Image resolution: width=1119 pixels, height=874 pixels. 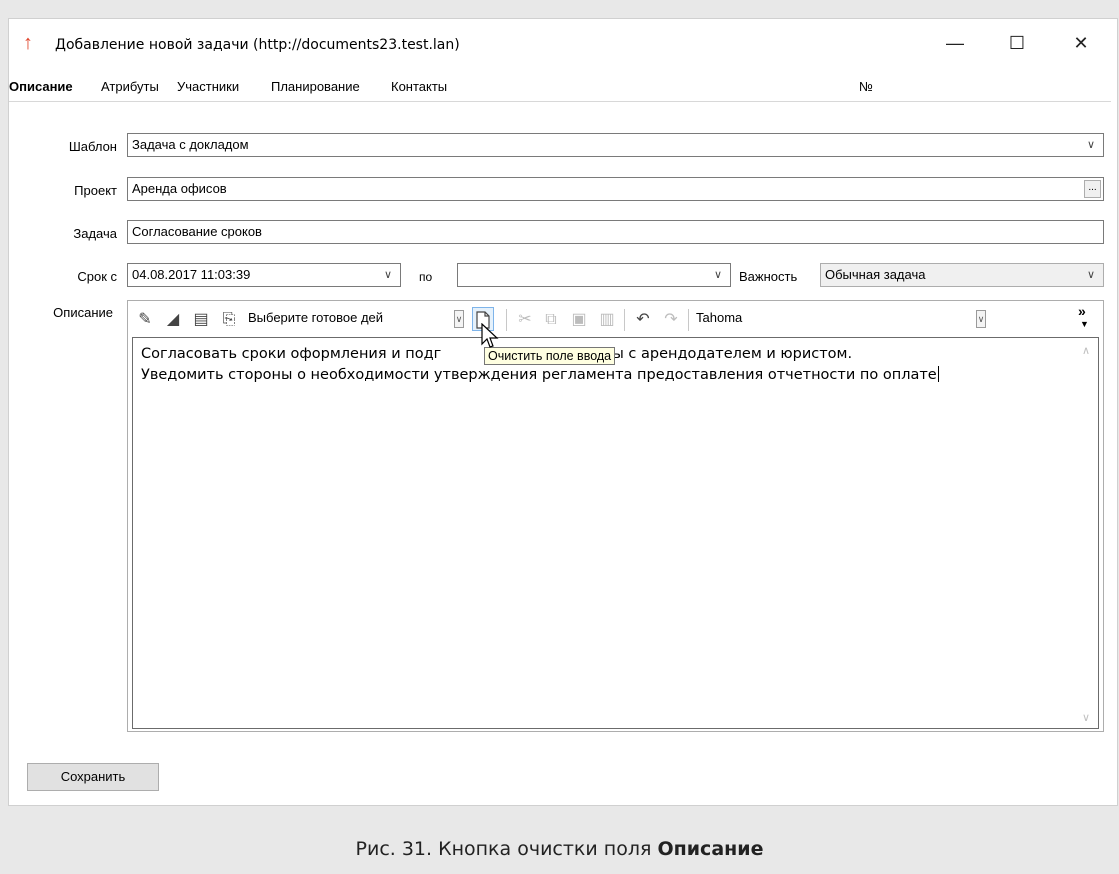 I want to click on template-label: Шаблон, so click(x=92, y=146).